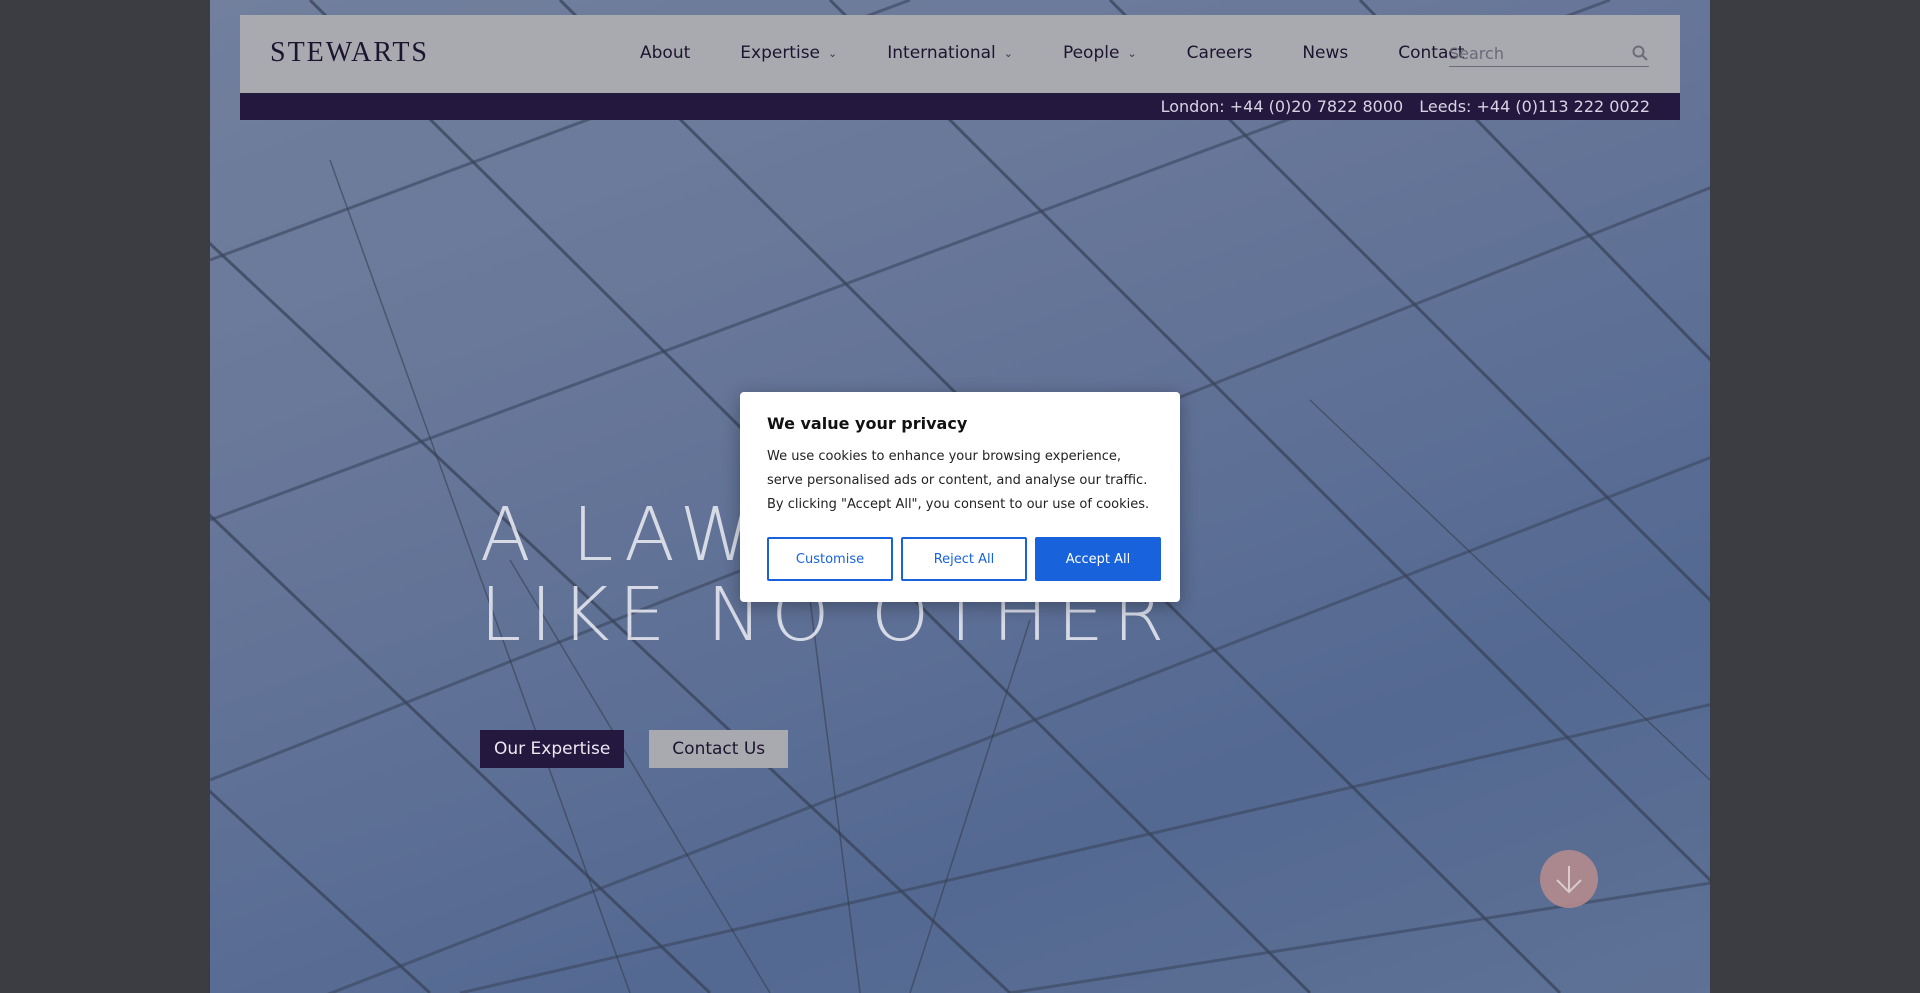  Describe the element at coordinates (1534, 53) in the screenshot. I see `search-input` at that location.